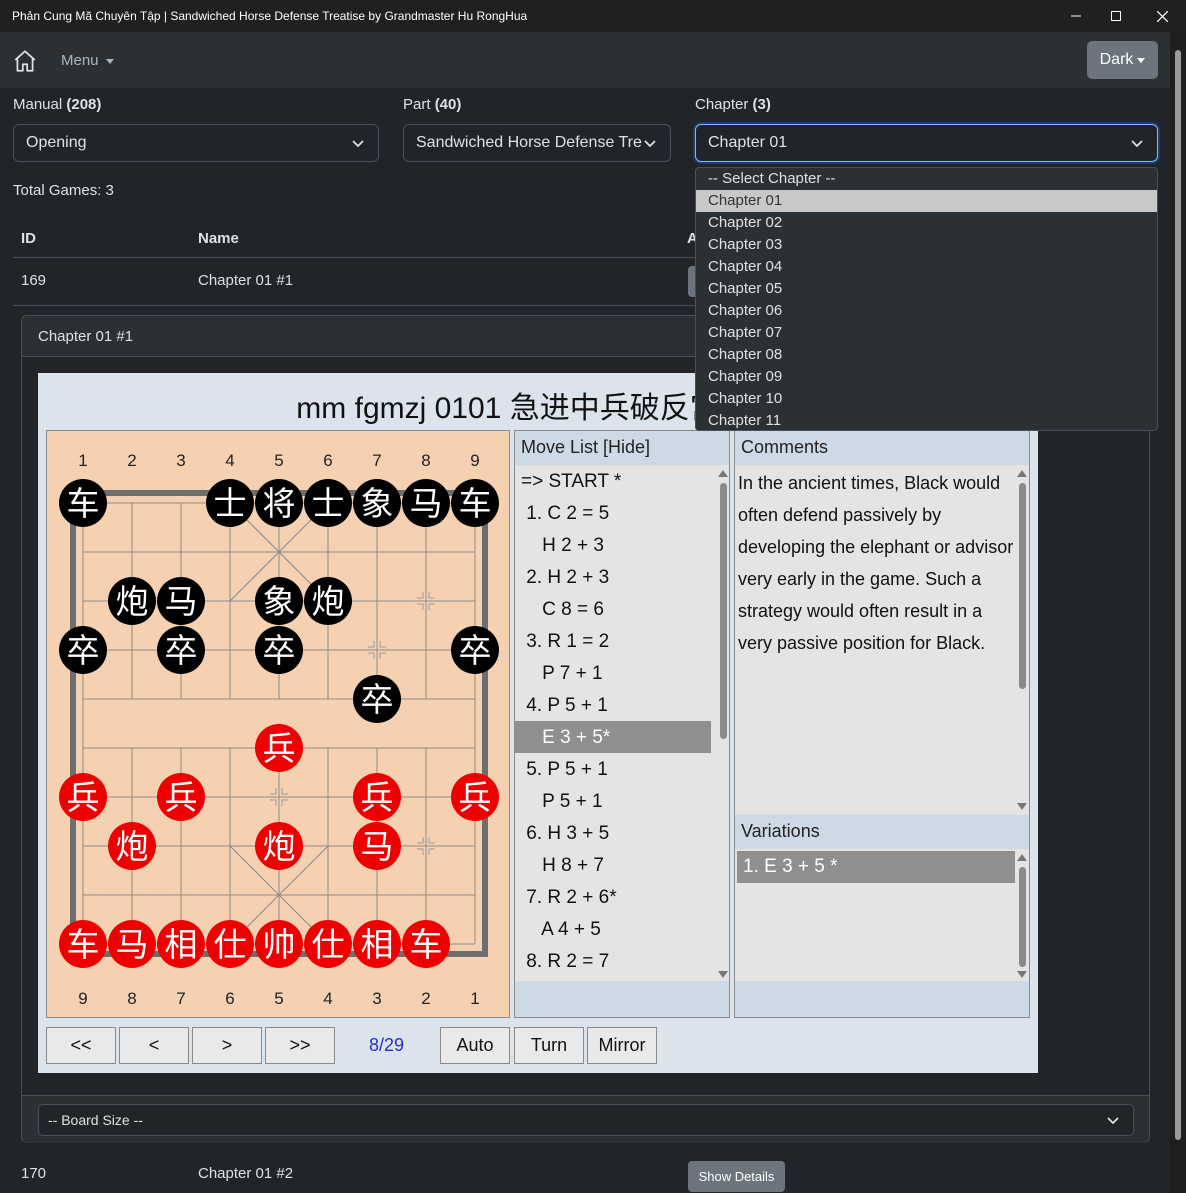 The width and height of the screenshot is (1186, 1193). Describe the element at coordinates (926, 289) in the screenshot. I see `chapter-option: Chapter 05` at that location.